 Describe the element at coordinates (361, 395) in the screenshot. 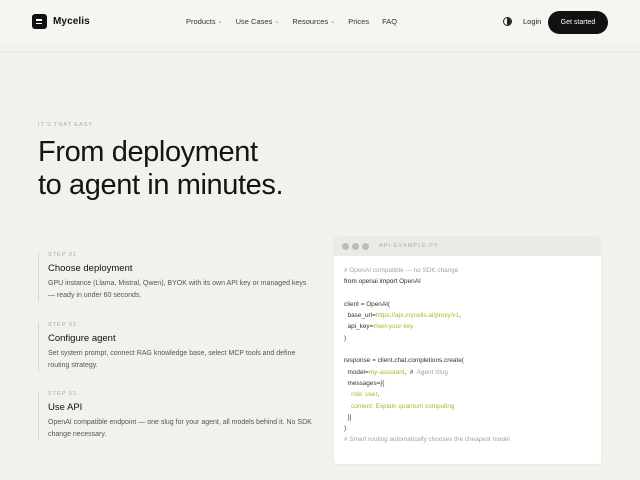

I see `code-token: role: user` at that location.